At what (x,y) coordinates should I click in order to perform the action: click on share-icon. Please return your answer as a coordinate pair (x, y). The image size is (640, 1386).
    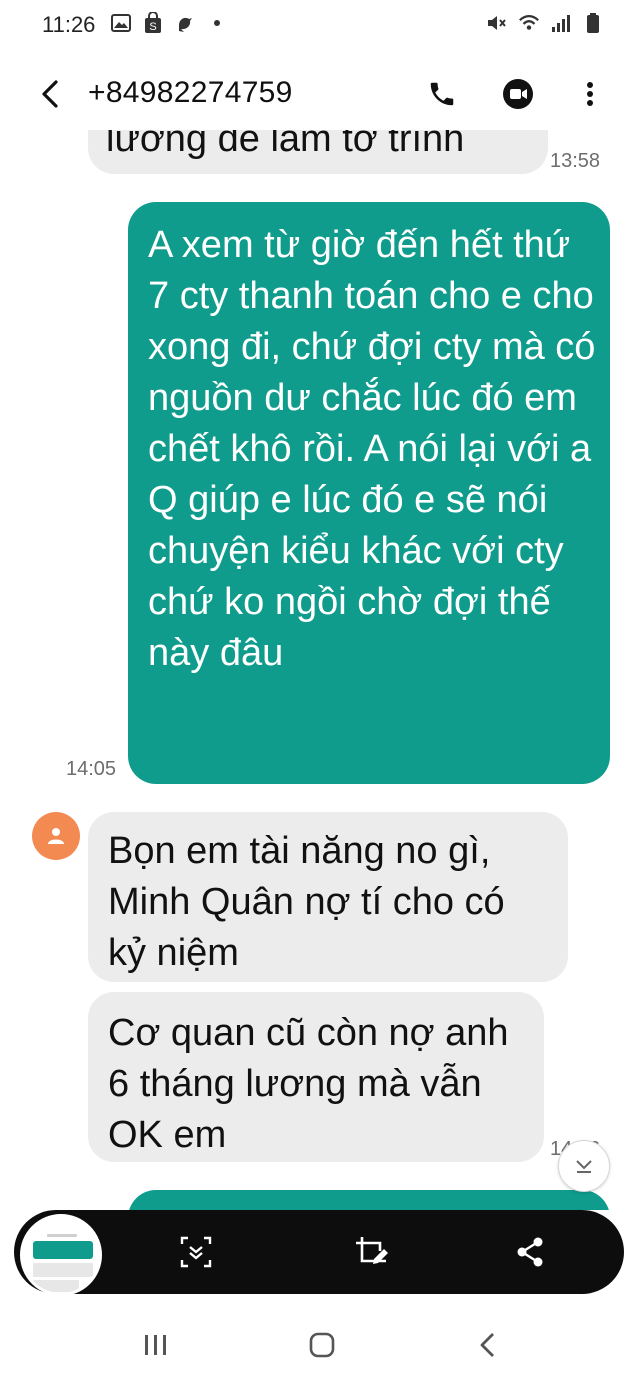
    Looking at the image, I should click on (530, 1252).